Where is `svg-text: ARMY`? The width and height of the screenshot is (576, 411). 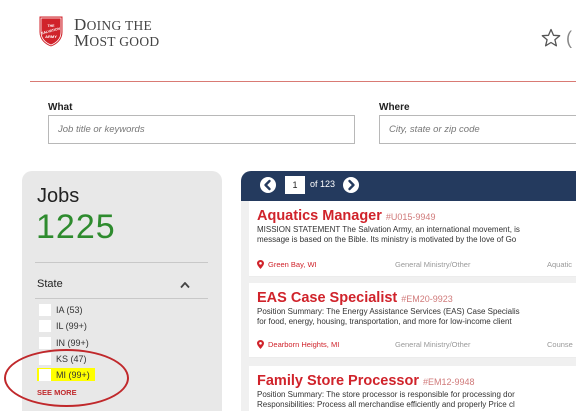 svg-text: ARMY is located at coordinates (51, 36).